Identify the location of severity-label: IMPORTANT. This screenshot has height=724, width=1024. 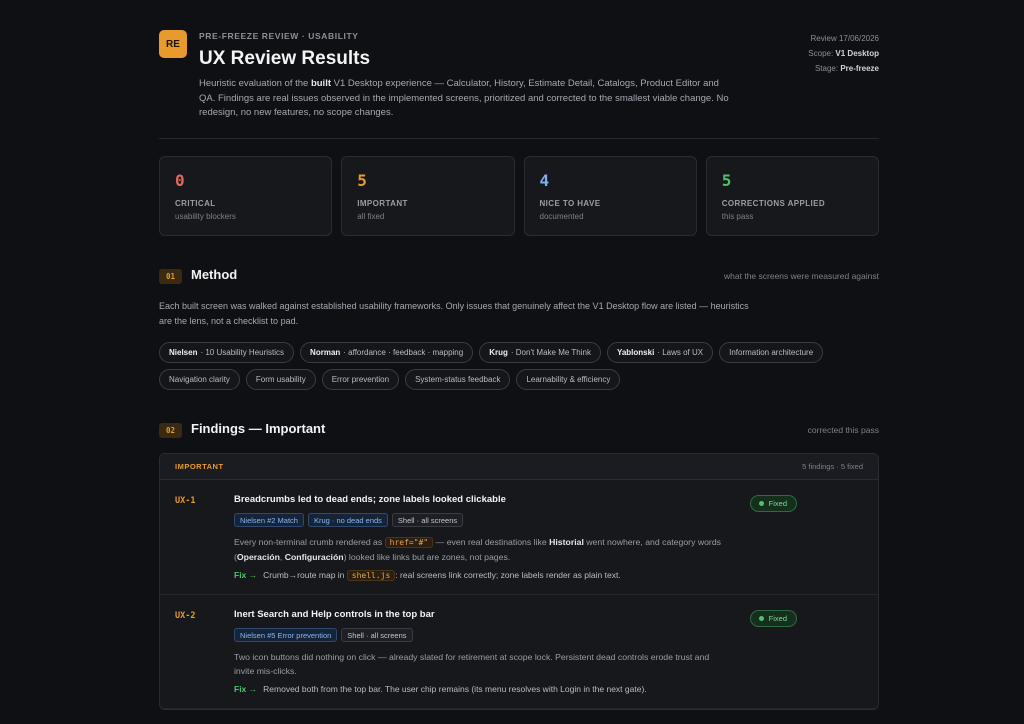
(199, 466).